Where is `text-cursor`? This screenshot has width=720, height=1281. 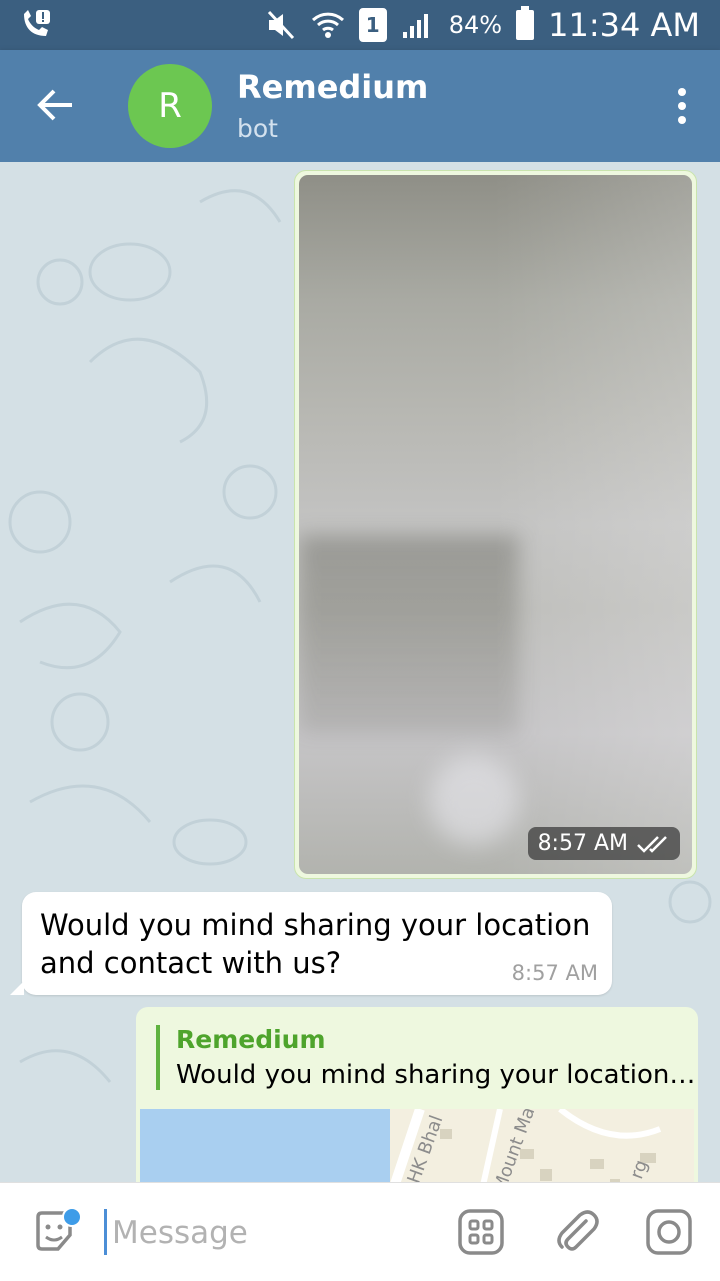 text-cursor is located at coordinates (105, 1232).